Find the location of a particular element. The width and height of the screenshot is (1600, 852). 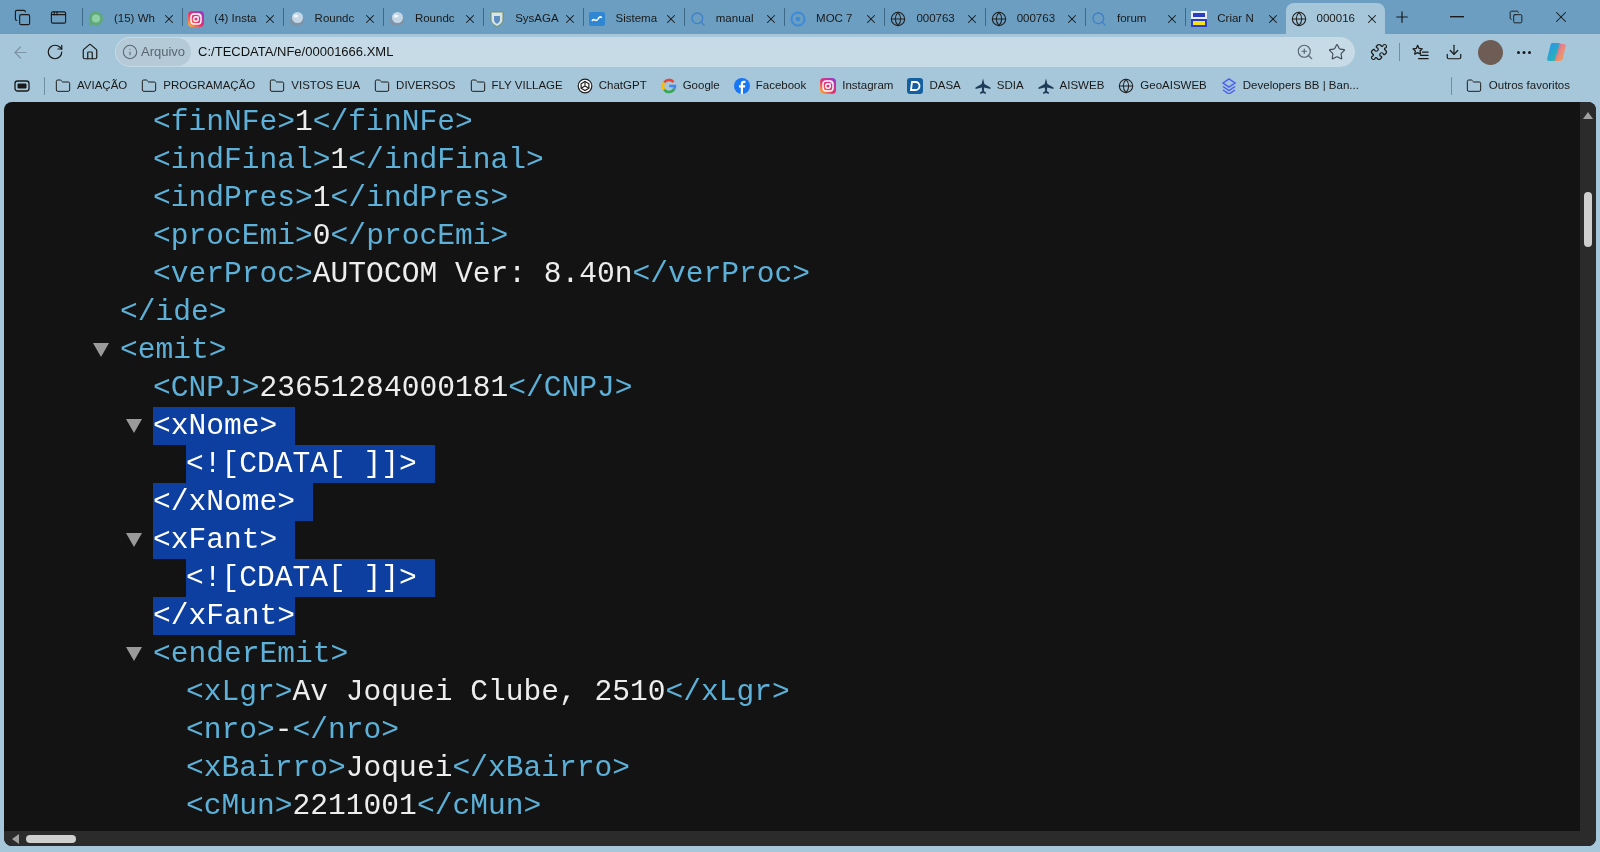

xml-tag: </CNPJ> is located at coordinates (570, 388).